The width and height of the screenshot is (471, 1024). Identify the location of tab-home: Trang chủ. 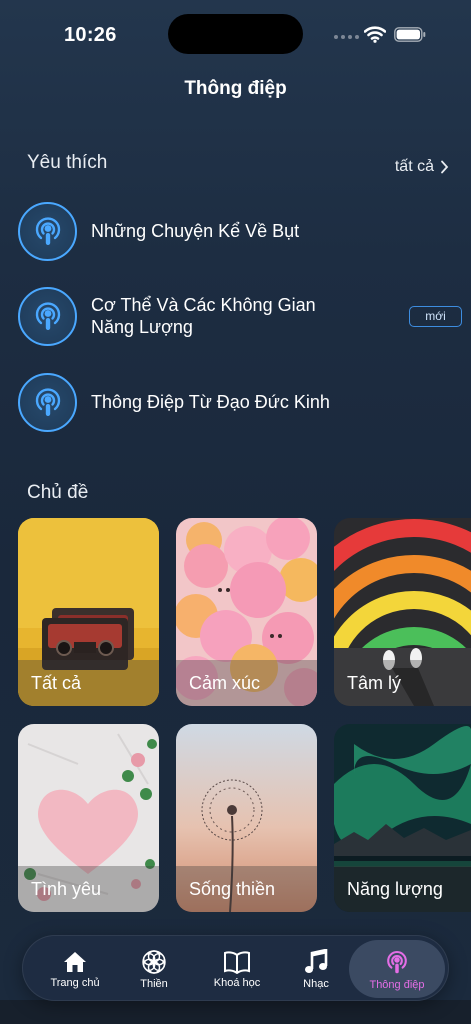
(75, 969).